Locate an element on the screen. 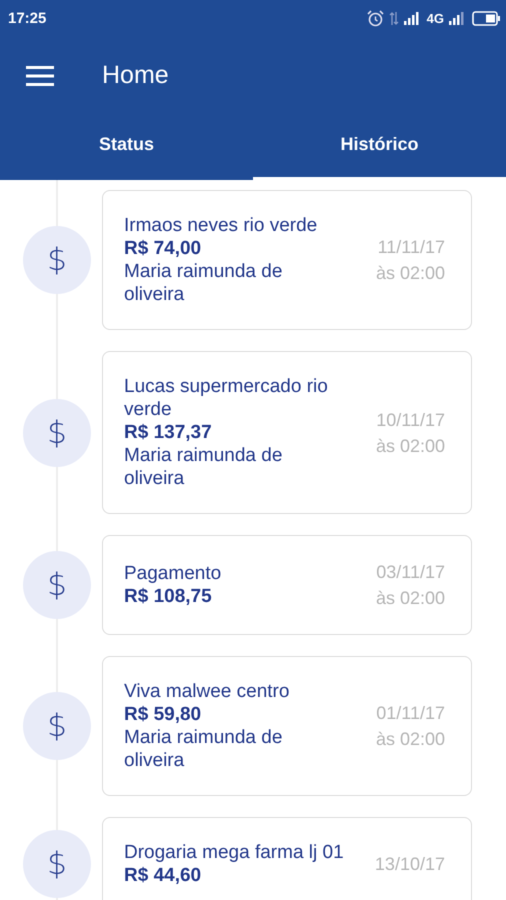  transaction-card: Irmaos neves rio verde R$ 74,00 Maria raimunda de oliveira 11/11/17 às 02:00 is located at coordinates (287, 260).